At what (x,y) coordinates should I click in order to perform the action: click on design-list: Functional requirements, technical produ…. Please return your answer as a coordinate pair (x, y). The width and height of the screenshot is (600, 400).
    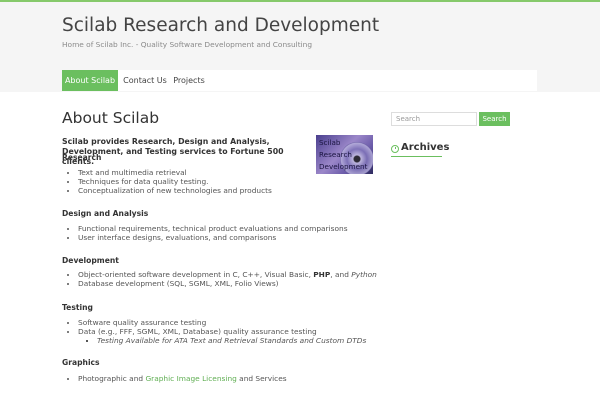
    Looking at the image, I should click on (205, 233).